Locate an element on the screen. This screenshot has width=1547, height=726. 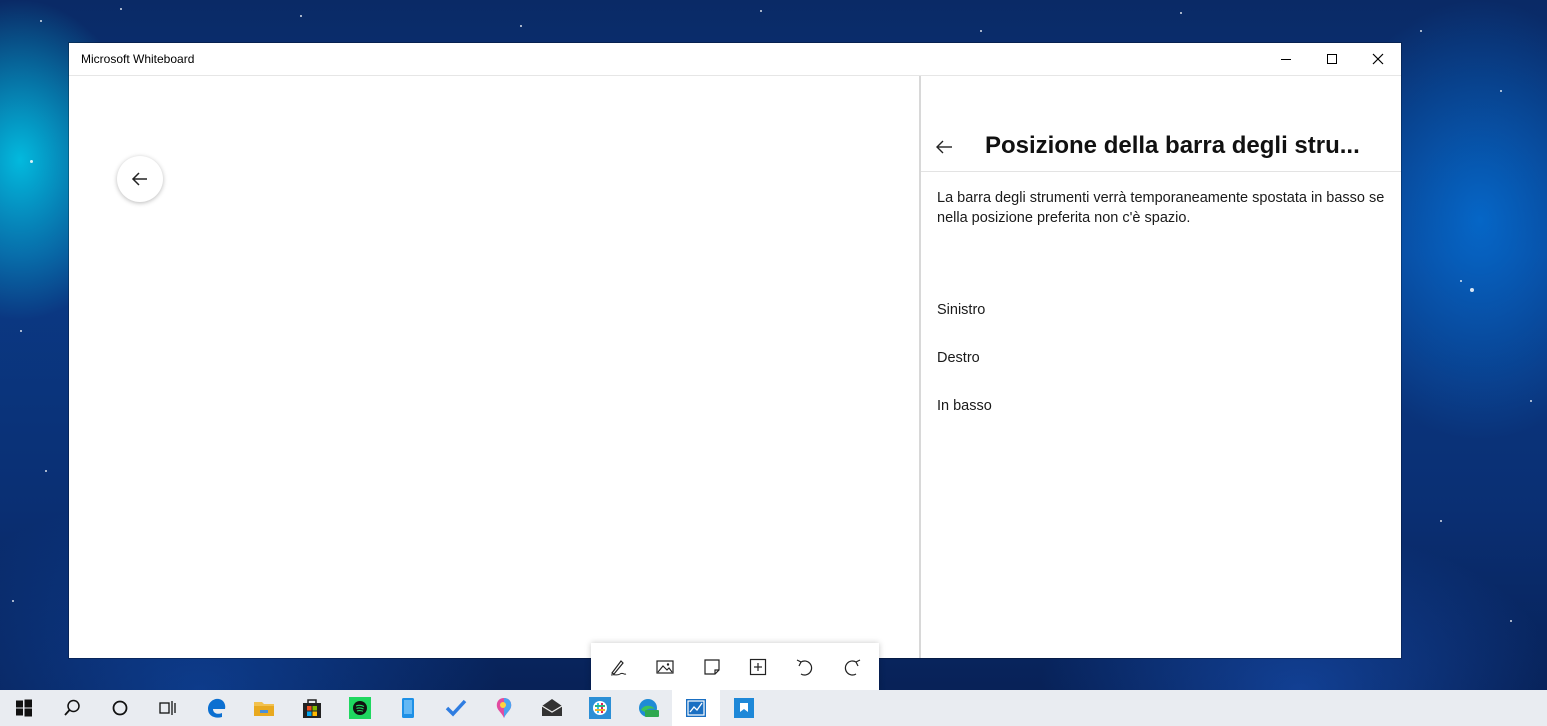
edge-app is located at coordinates (216, 708).